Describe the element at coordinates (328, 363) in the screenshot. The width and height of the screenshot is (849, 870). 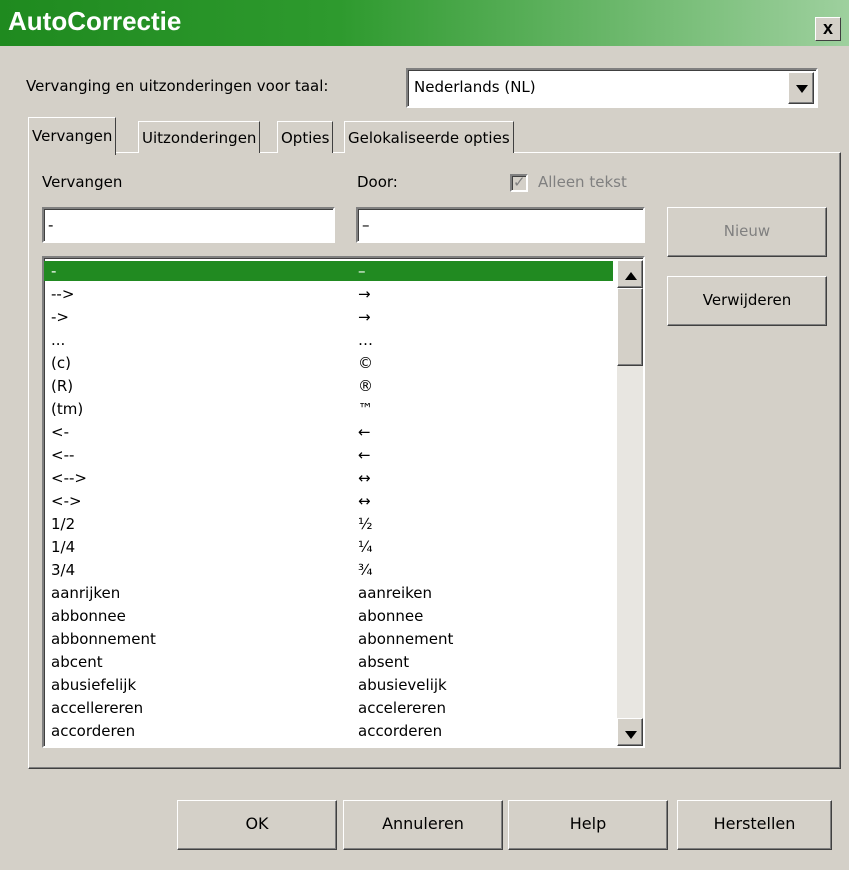
I see `list-item: (c) ©` at that location.